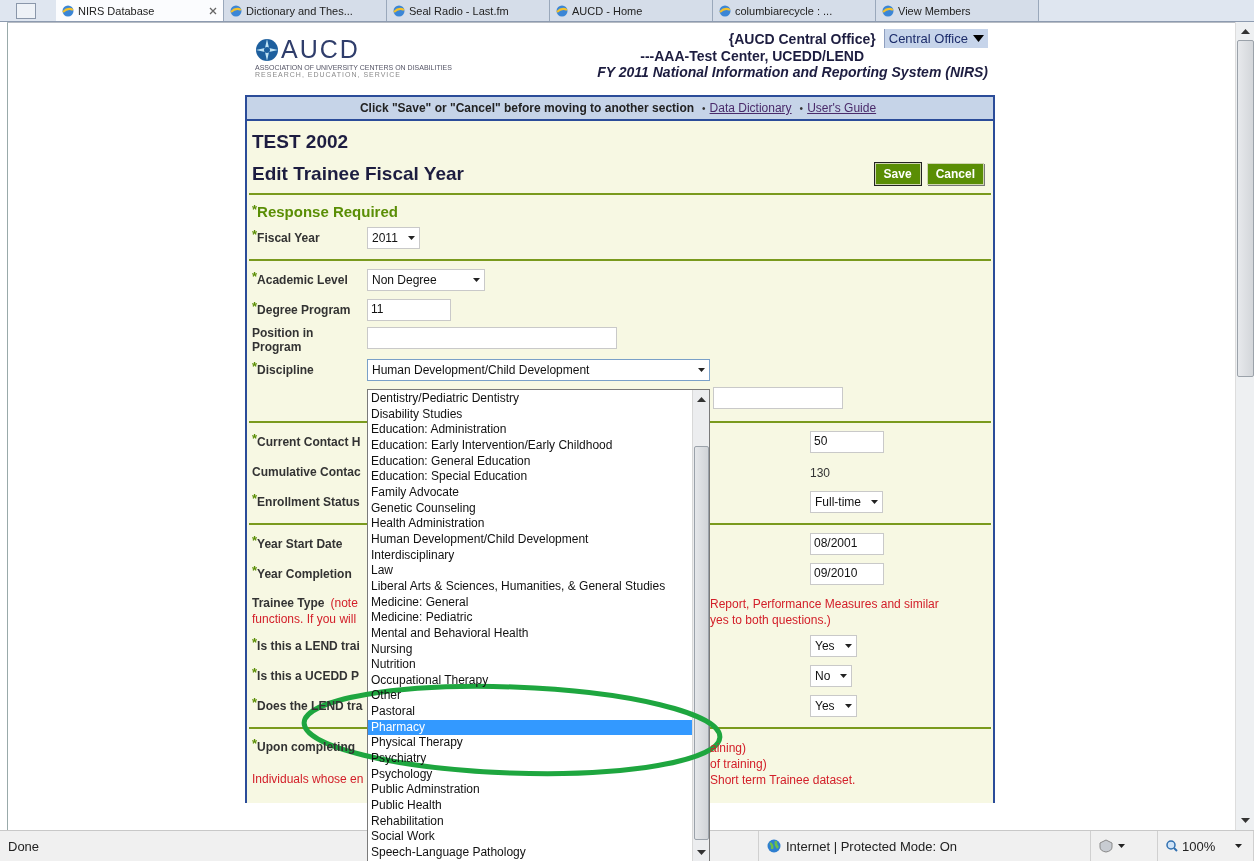 Image resolution: width=1254 pixels, height=861 pixels. Describe the element at coordinates (530, 571) in the screenshot. I see `list-option: Law` at that location.